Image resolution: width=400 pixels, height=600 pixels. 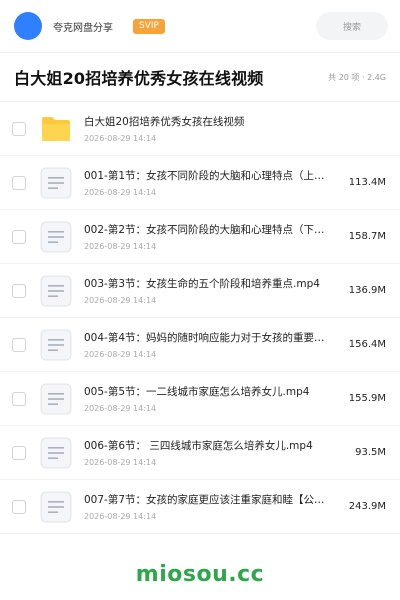 I want to click on search-placeholder: 搜索, so click(x=351, y=27).